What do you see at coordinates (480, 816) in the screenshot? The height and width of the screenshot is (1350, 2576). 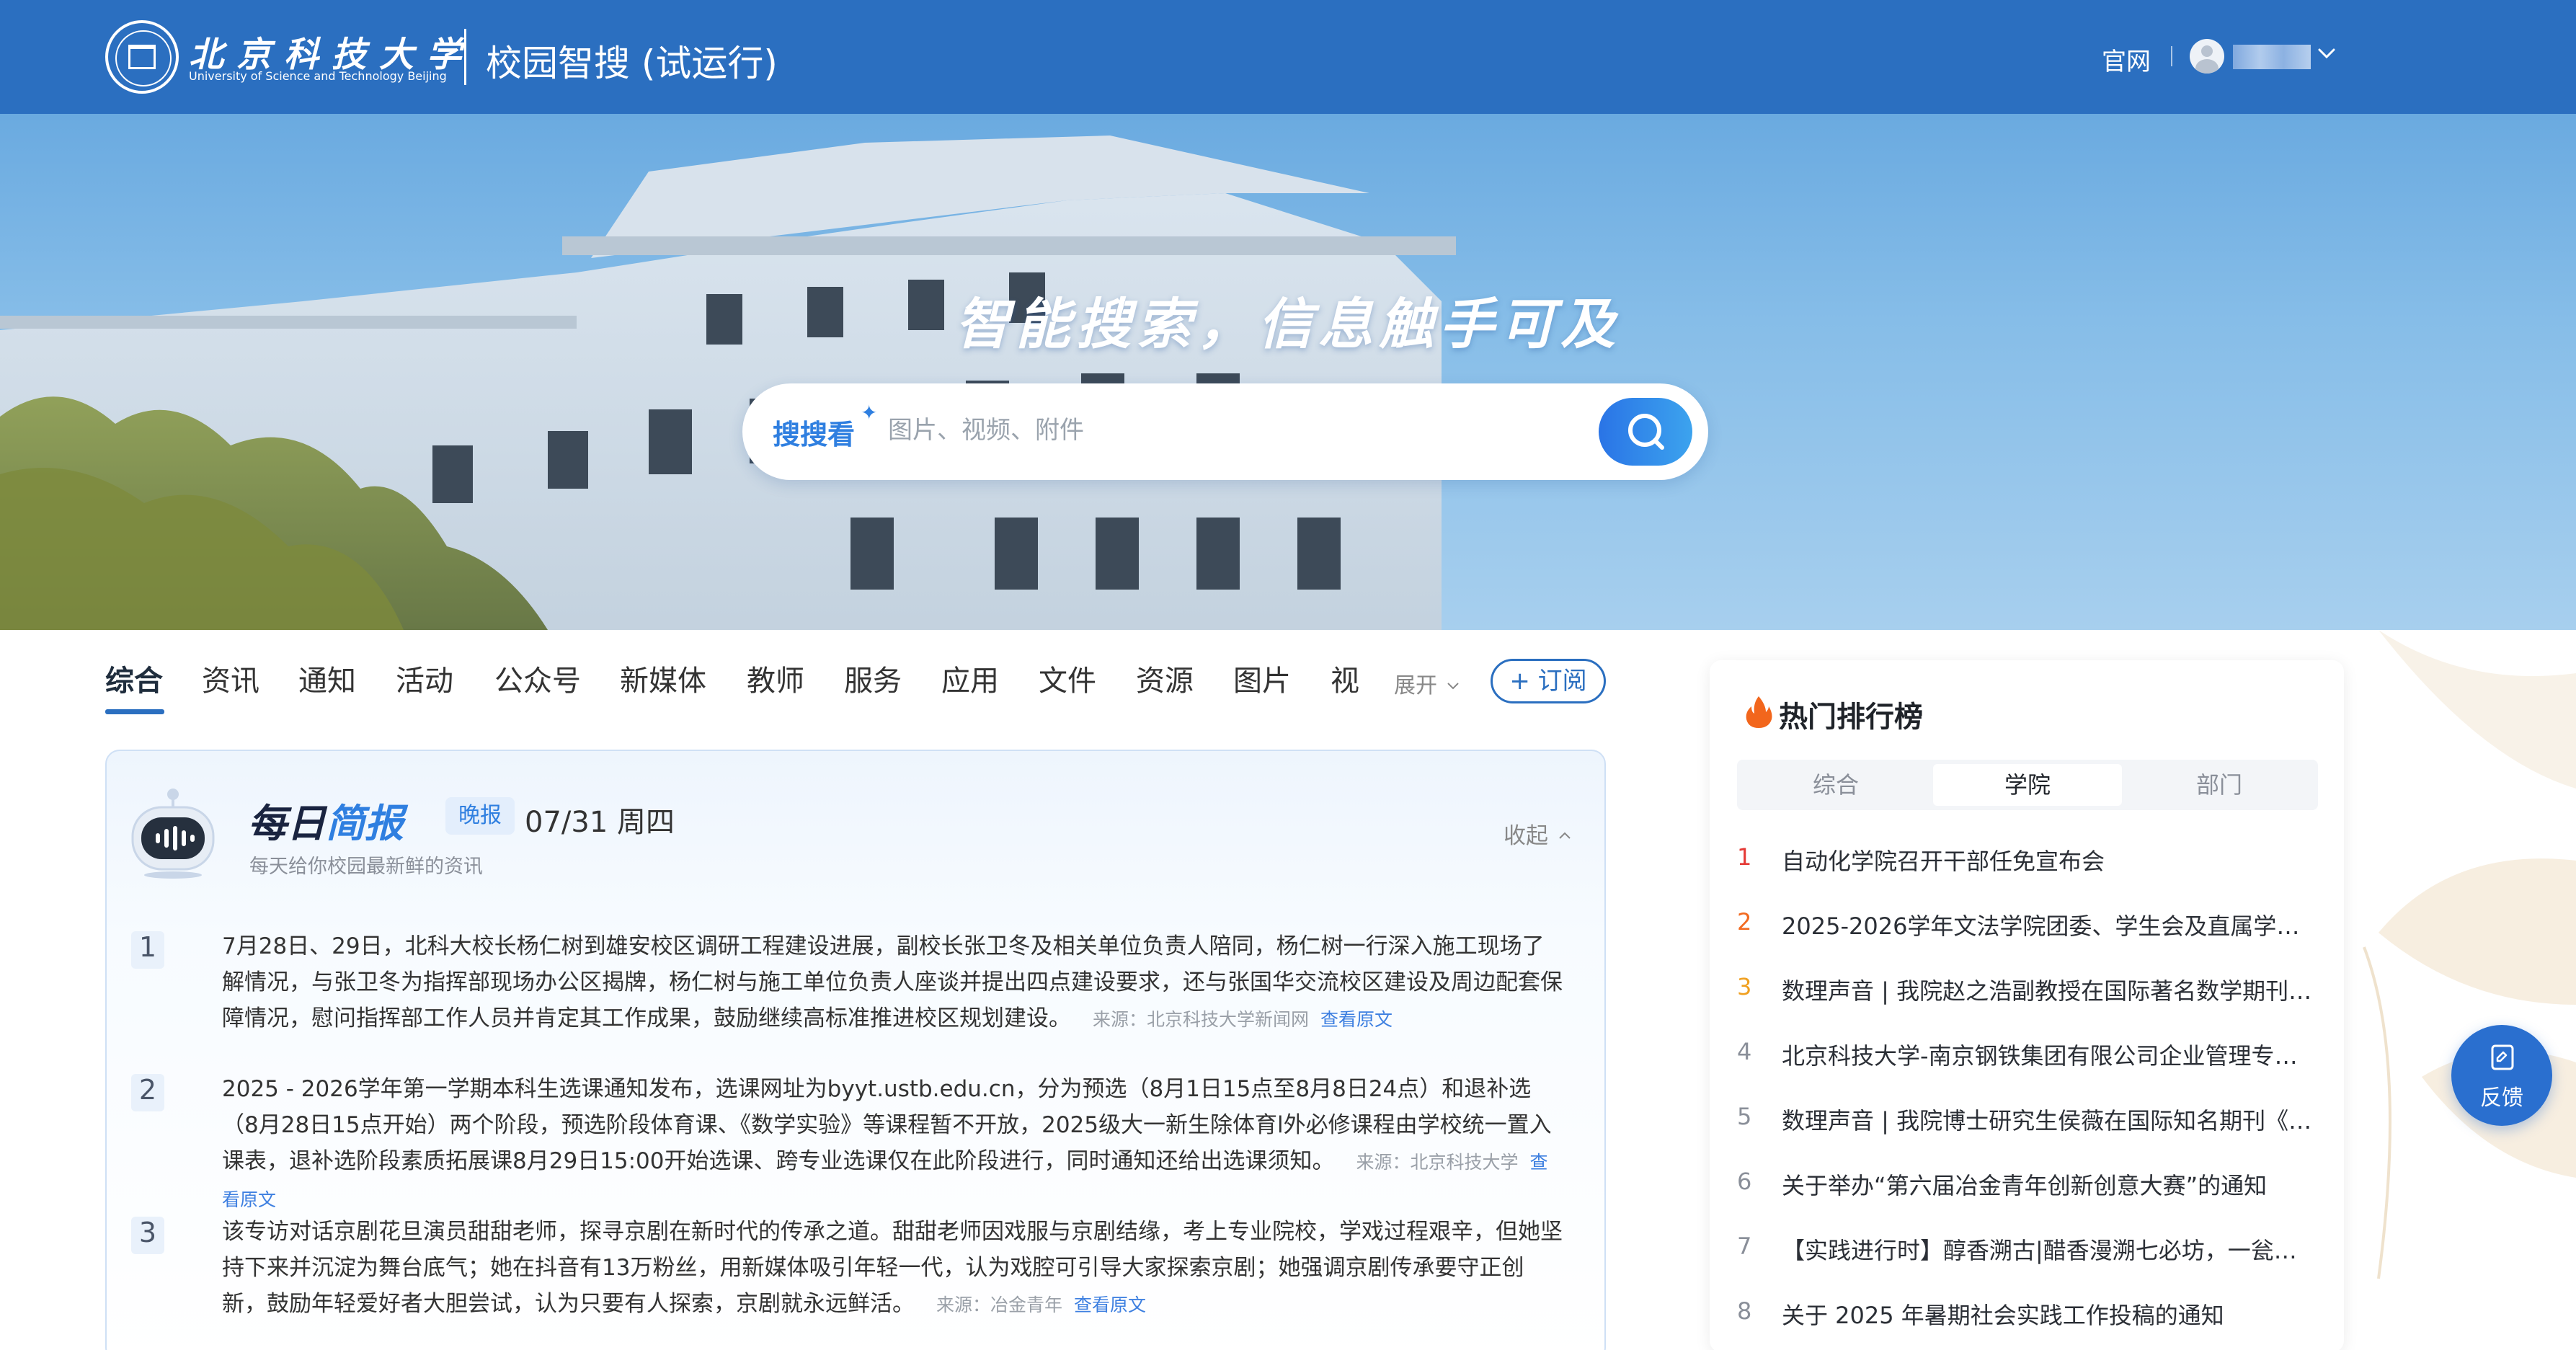 I see `brief-edition-badge: 晚报` at bounding box center [480, 816].